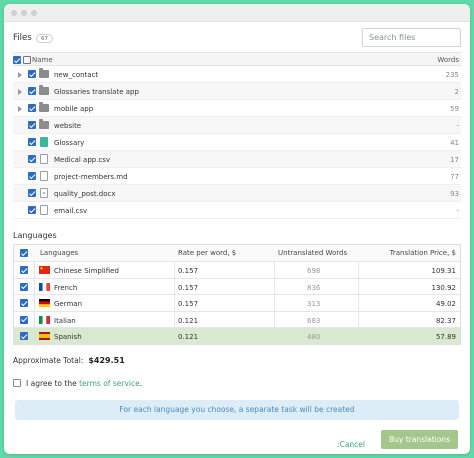  What do you see at coordinates (237, 335) in the screenshot?
I see `language-row: Spanish 0.121 480 57.89` at bounding box center [237, 335].